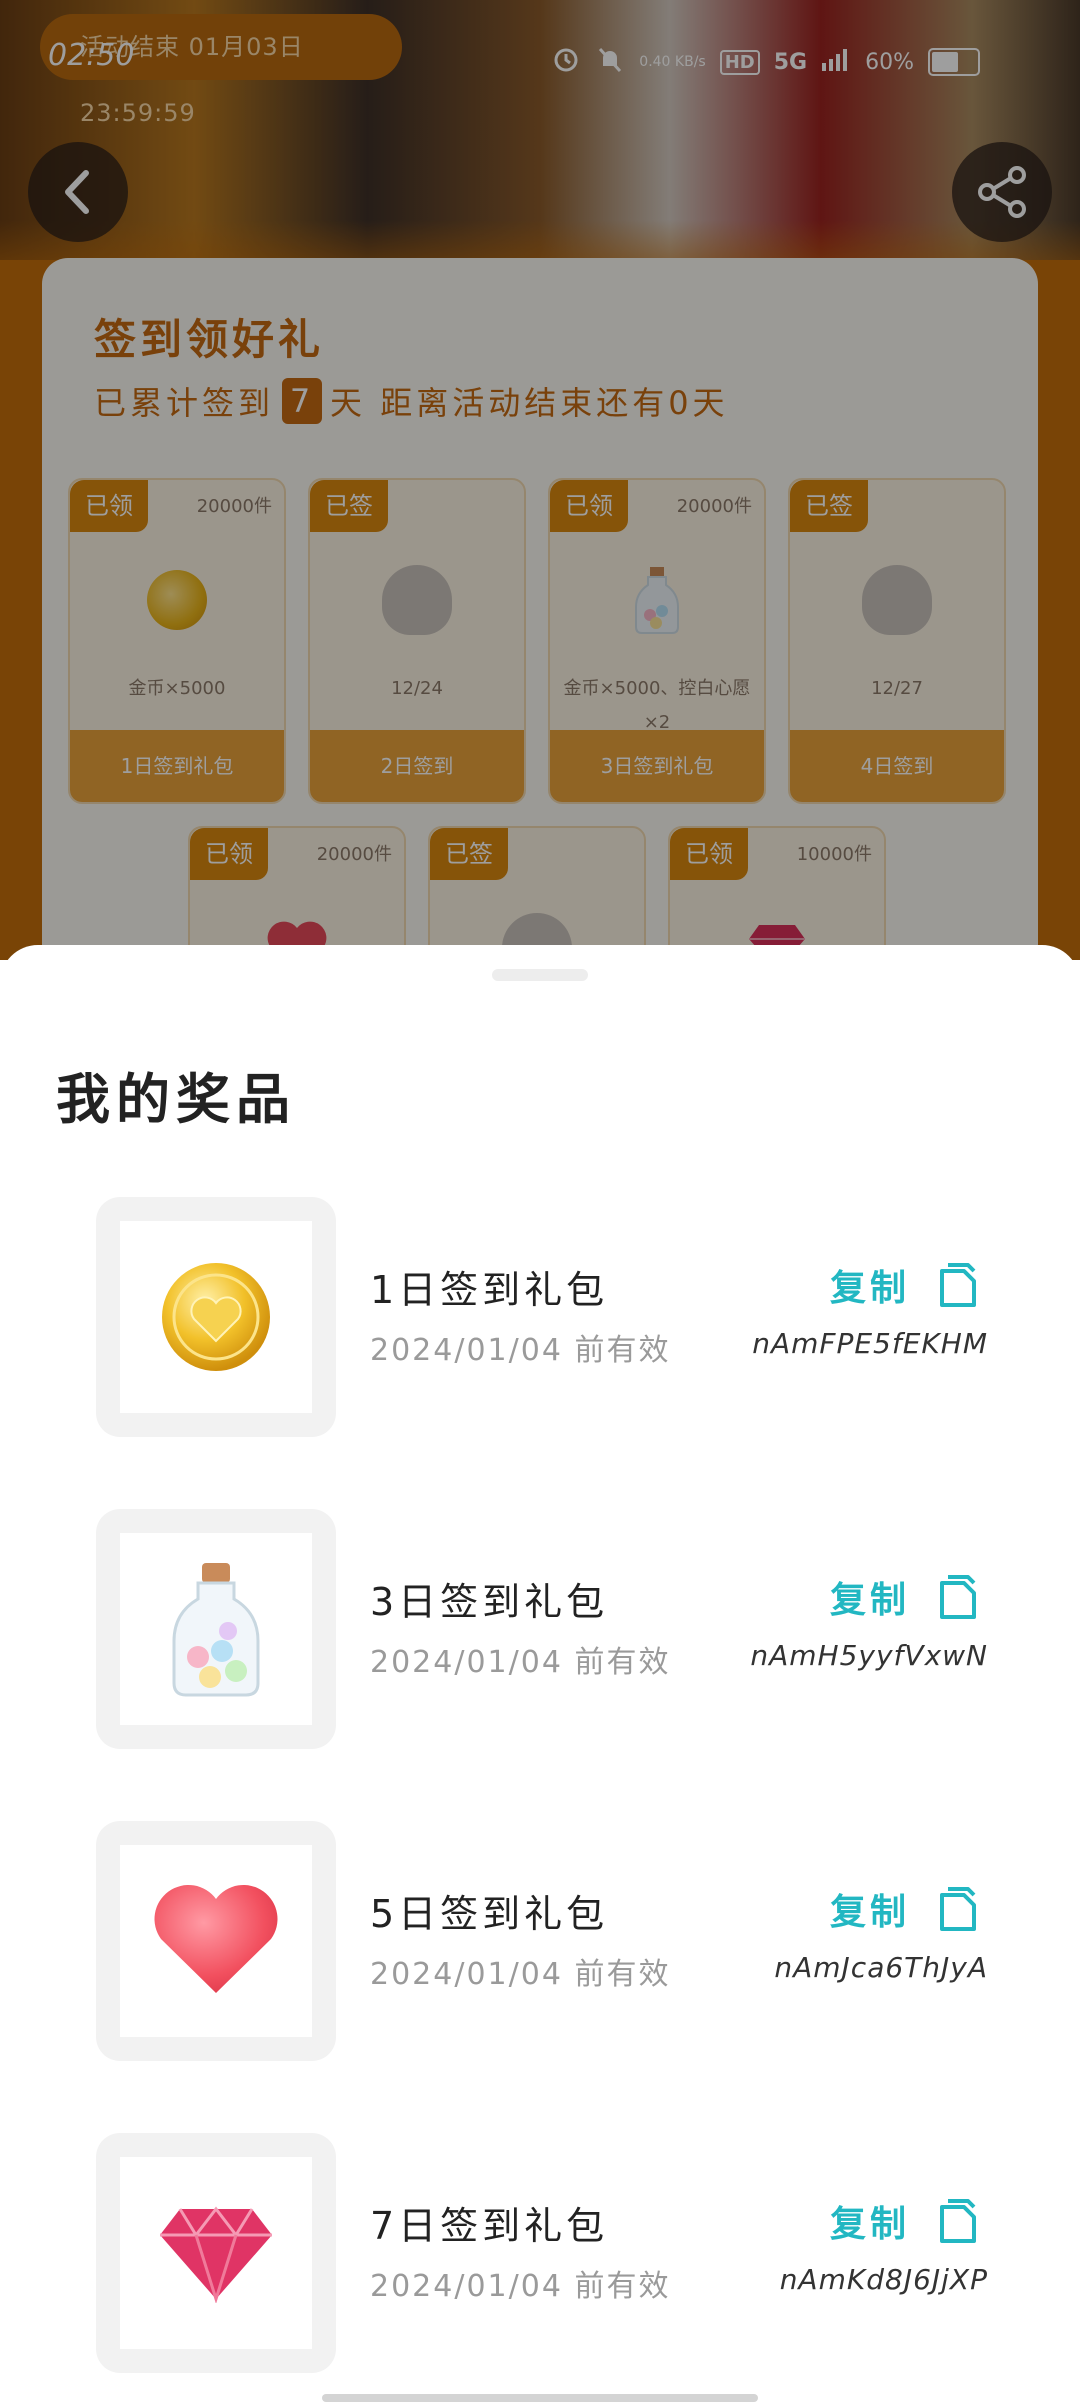 The image size is (1080, 2408). Describe the element at coordinates (546, 1317) in the screenshot. I see `prize-row: 1日签到礼包 2024/01/04 前有效 复制 nAmFPE5fEKHM` at that location.